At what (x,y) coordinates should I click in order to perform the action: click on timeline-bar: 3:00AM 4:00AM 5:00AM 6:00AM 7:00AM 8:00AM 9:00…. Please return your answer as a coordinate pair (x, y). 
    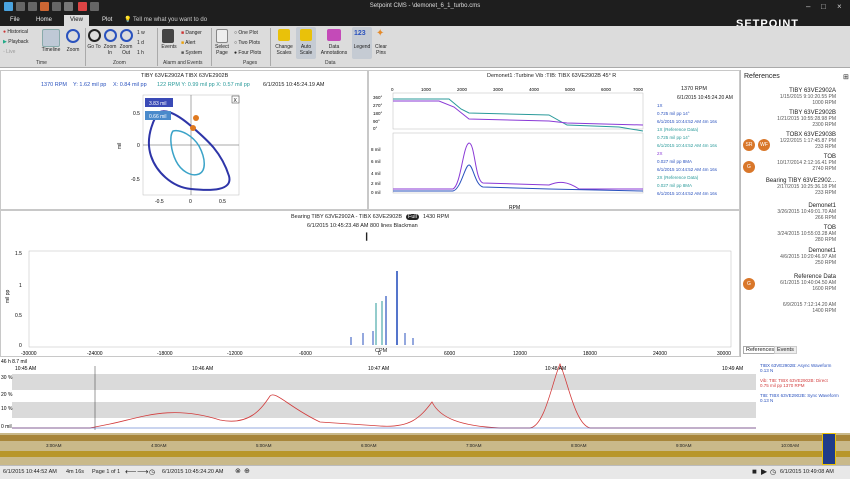
    Looking at the image, I should click on (425, 449).